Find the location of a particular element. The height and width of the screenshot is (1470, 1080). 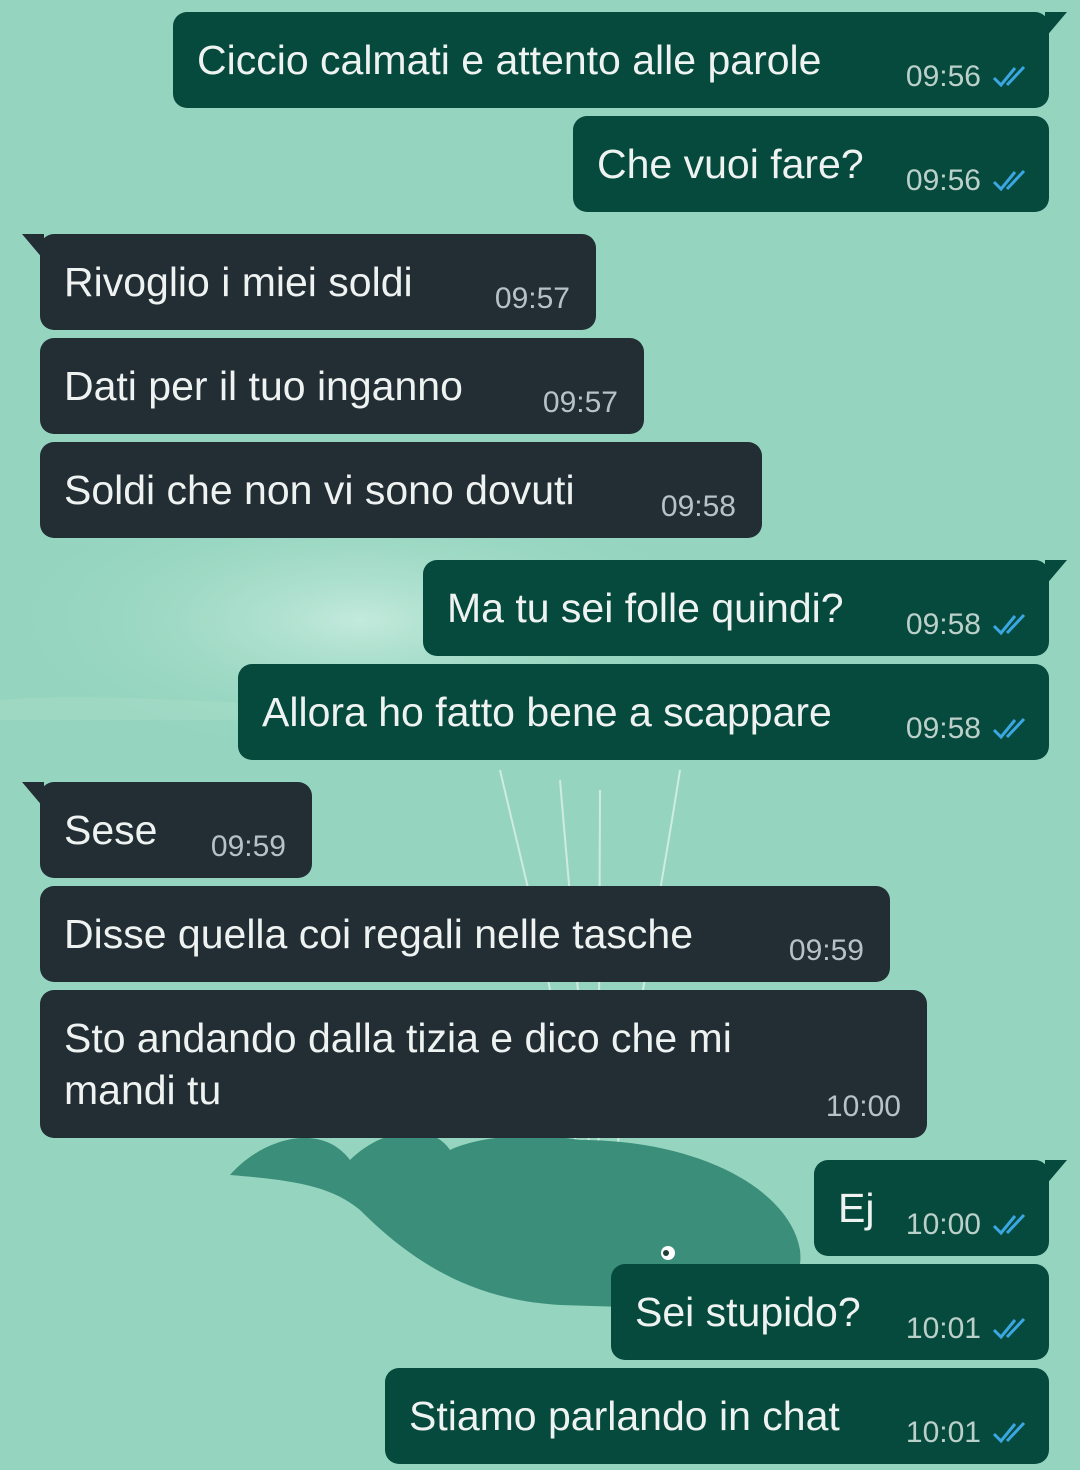

message-text: Soldi che non vi sono dovuti is located at coordinates (319, 490).